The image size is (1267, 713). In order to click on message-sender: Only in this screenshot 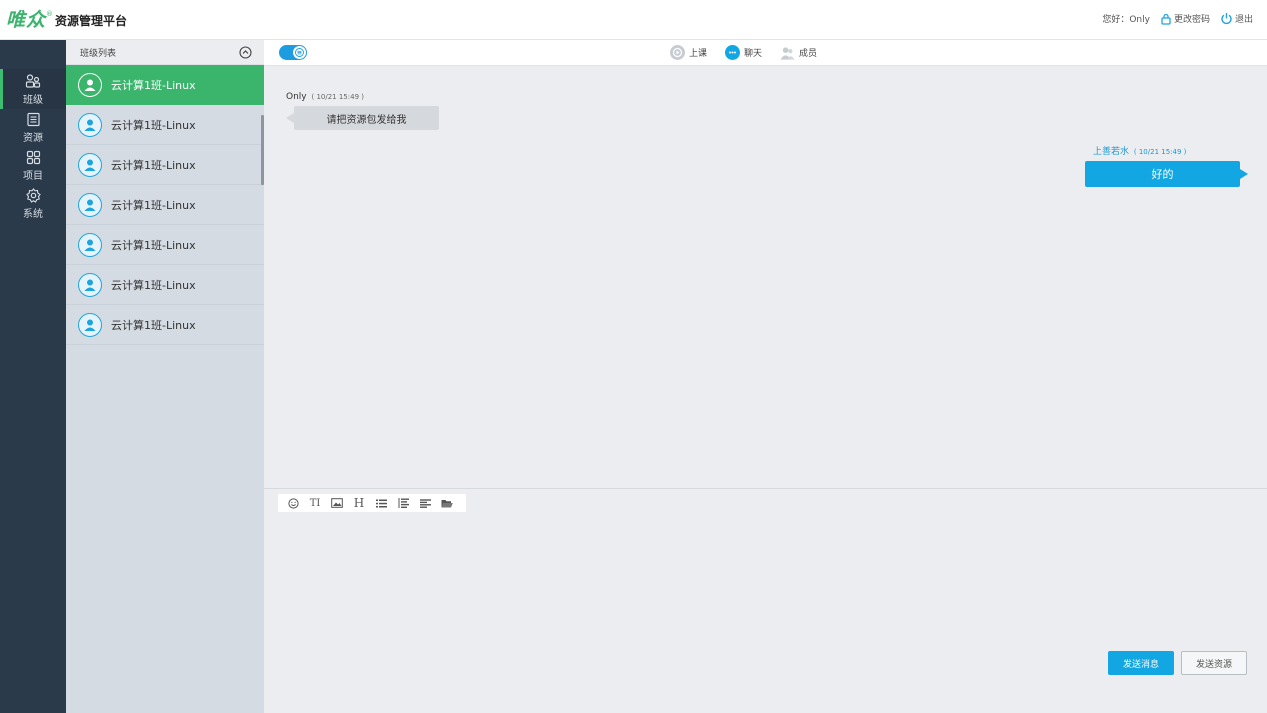, I will do `click(296, 97)`.